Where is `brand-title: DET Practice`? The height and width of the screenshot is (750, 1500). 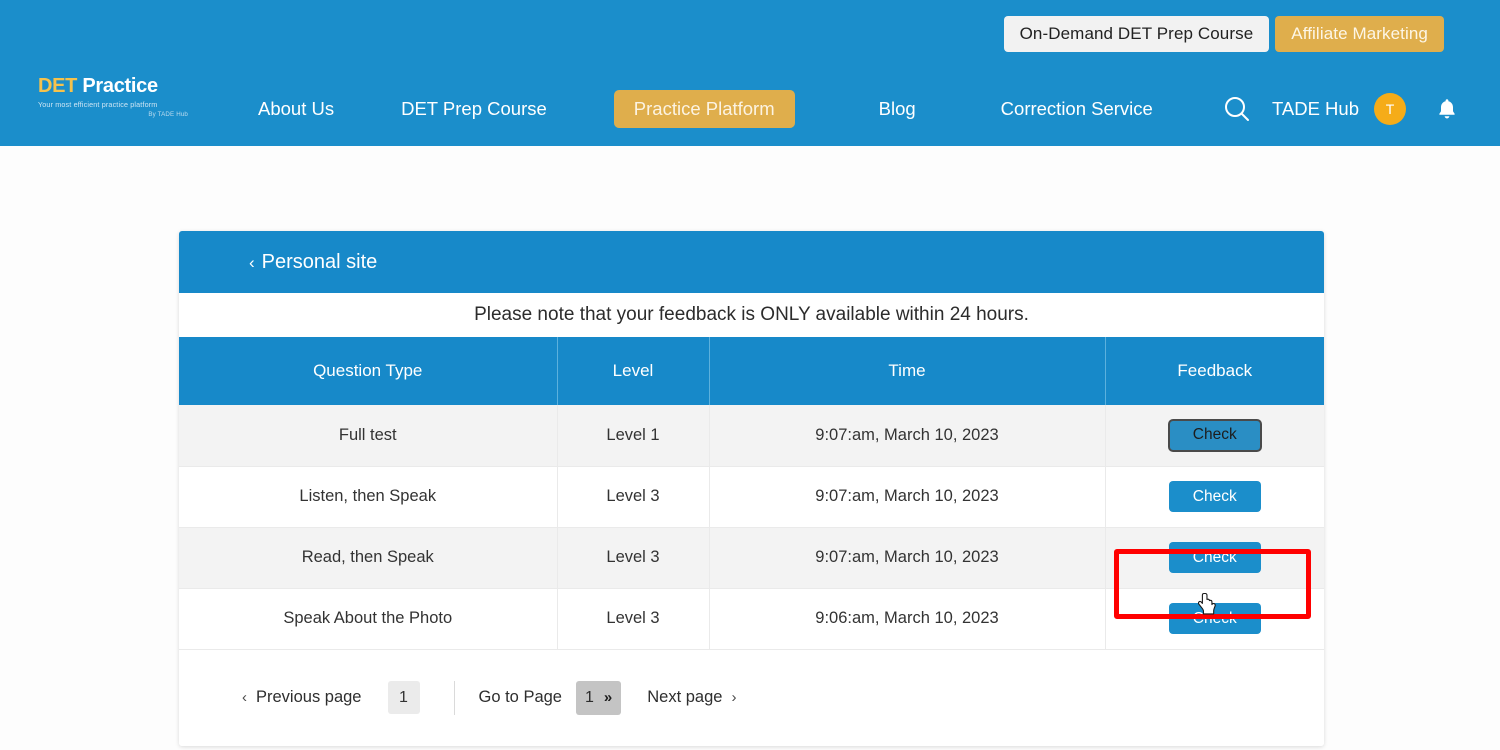 brand-title: DET Practice is located at coordinates (113, 86).